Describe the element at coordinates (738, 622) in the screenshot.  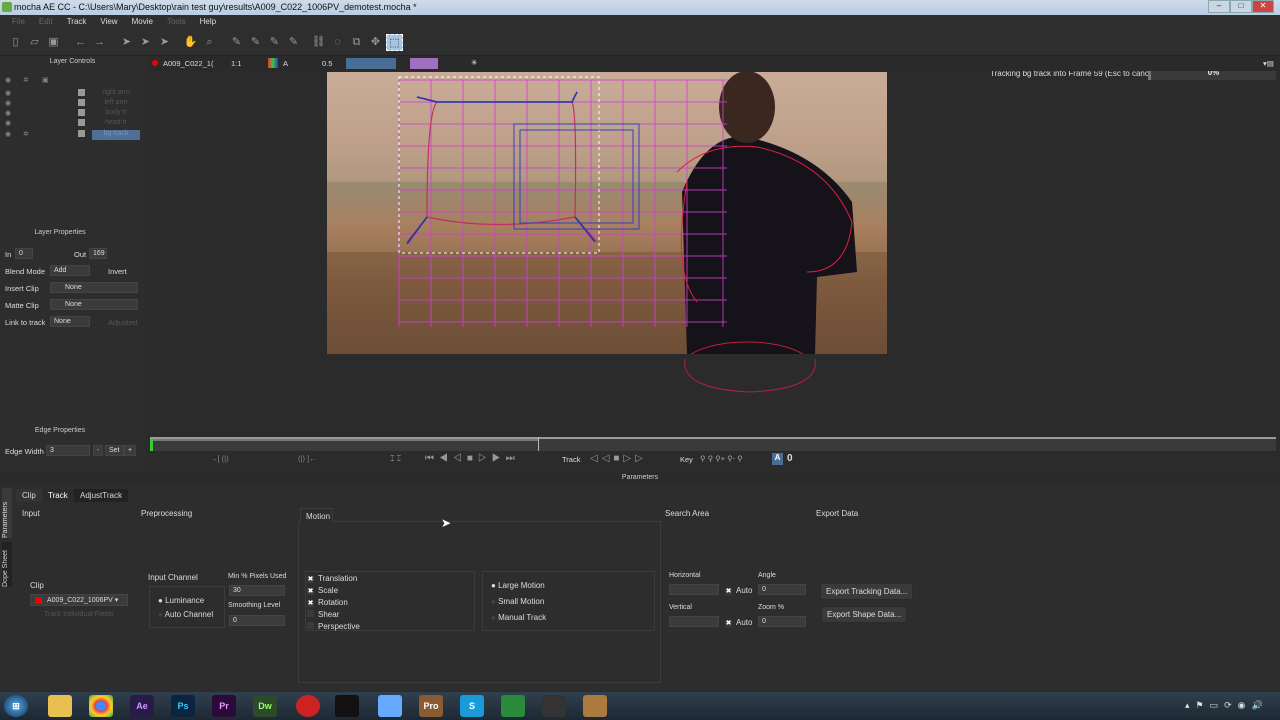
I see `vertical-auto-checkbox: ✖ Auto` at that location.